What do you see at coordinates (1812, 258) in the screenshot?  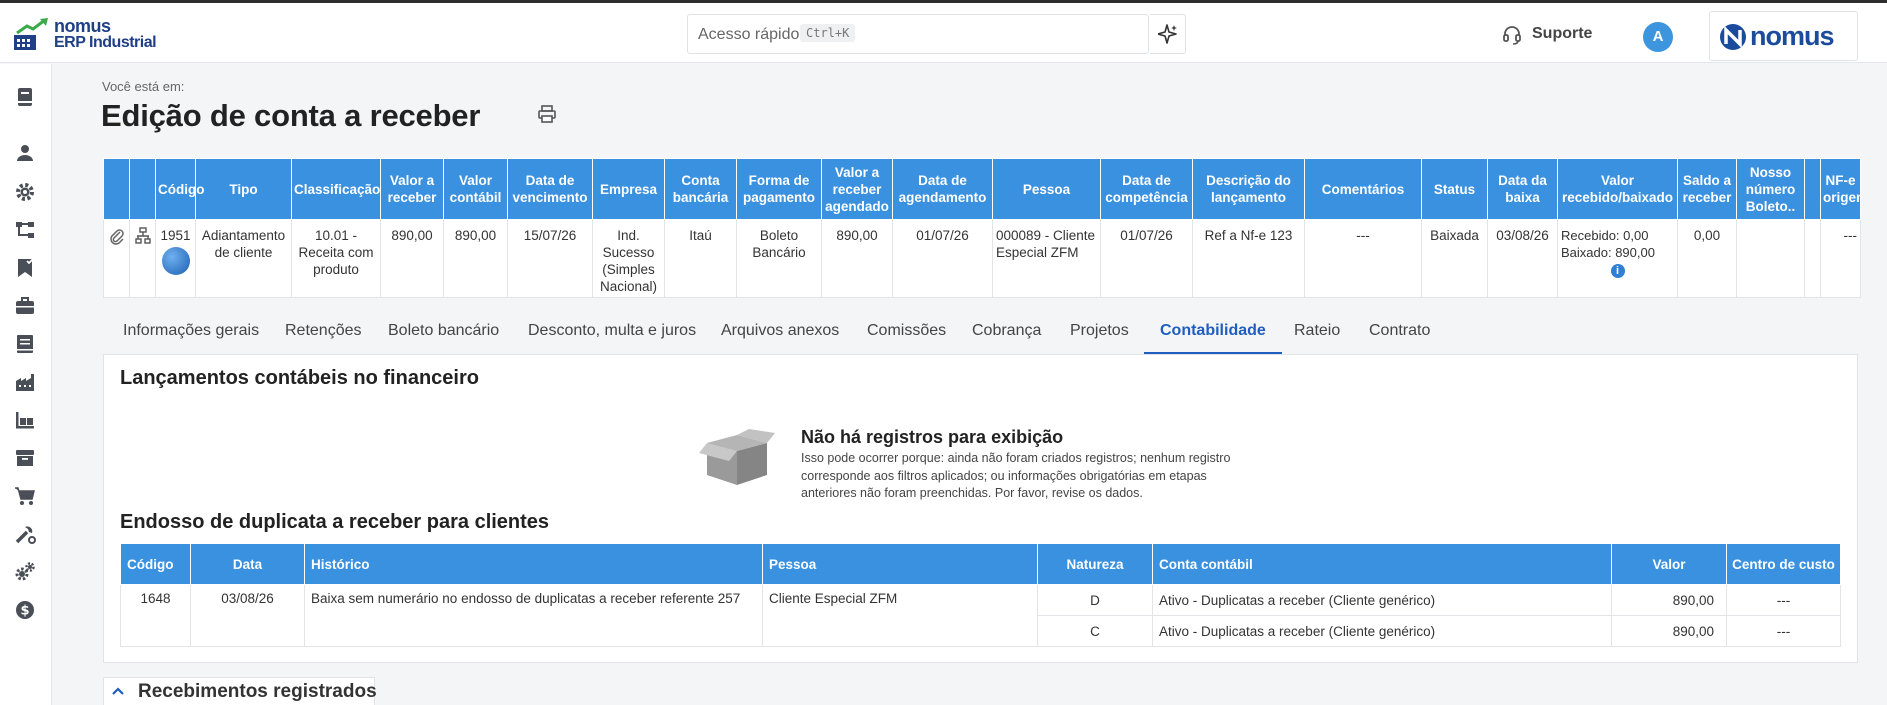 I see `cell-spacer` at bounding box center [1812, 258].